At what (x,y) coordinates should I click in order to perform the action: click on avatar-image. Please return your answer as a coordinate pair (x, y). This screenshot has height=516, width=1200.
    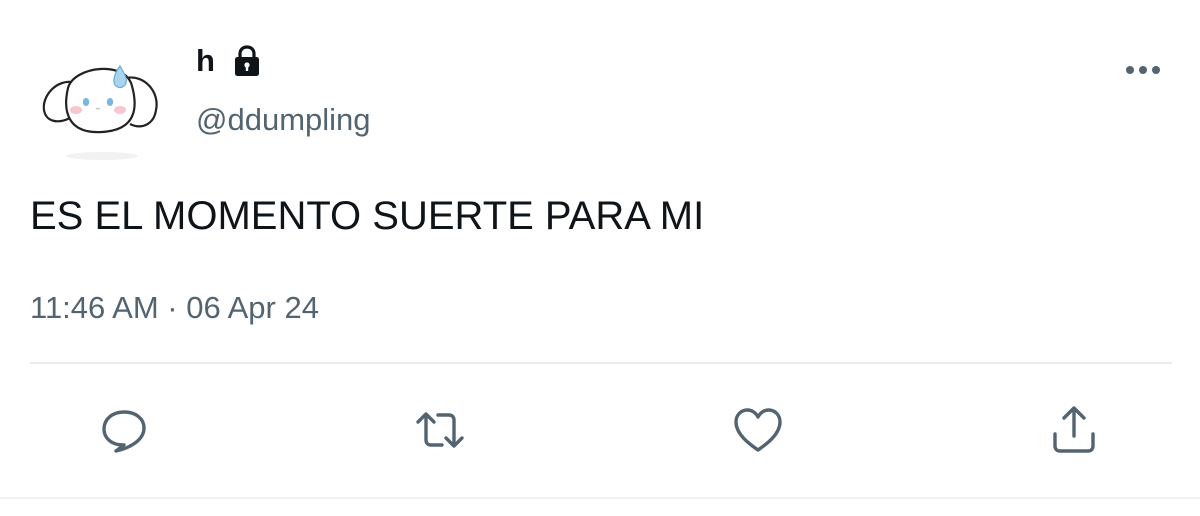
    Looking at the image, I should click on (100, 112).